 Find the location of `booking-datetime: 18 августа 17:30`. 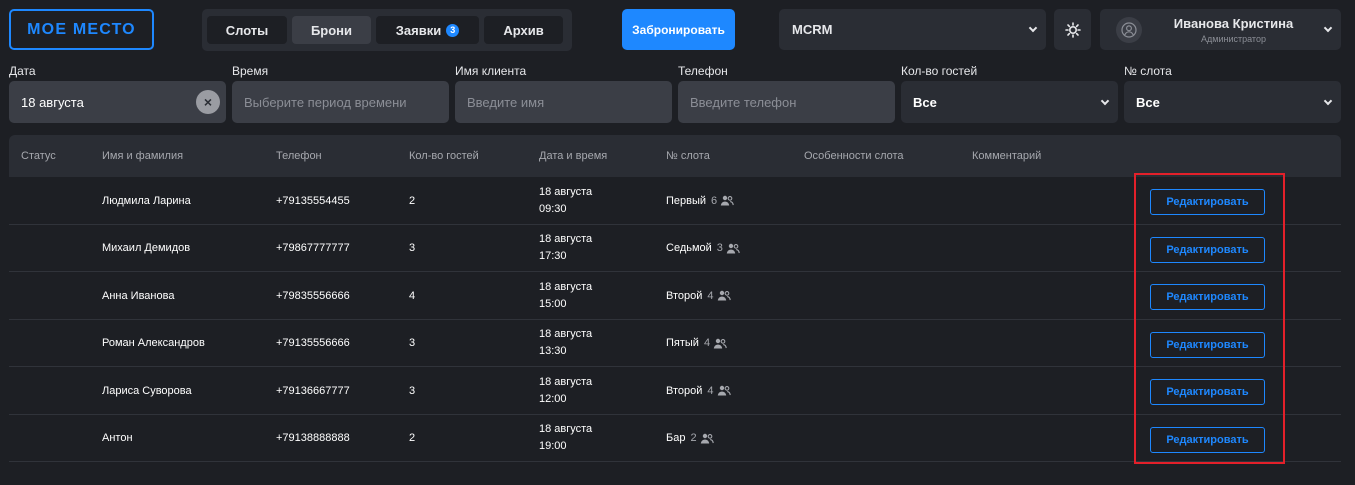

booking-datetime: 18 августа 17:30 is located at coordinates (565, 248).